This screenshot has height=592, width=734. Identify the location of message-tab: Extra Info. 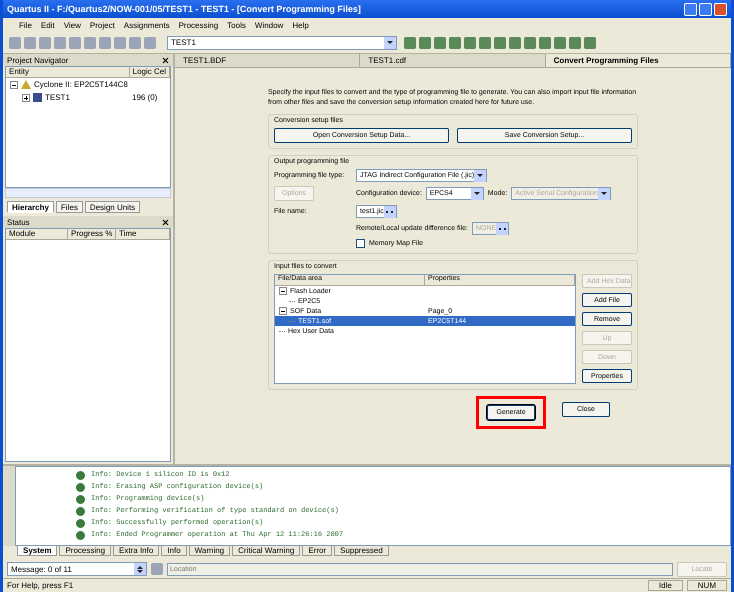
(136, 551).